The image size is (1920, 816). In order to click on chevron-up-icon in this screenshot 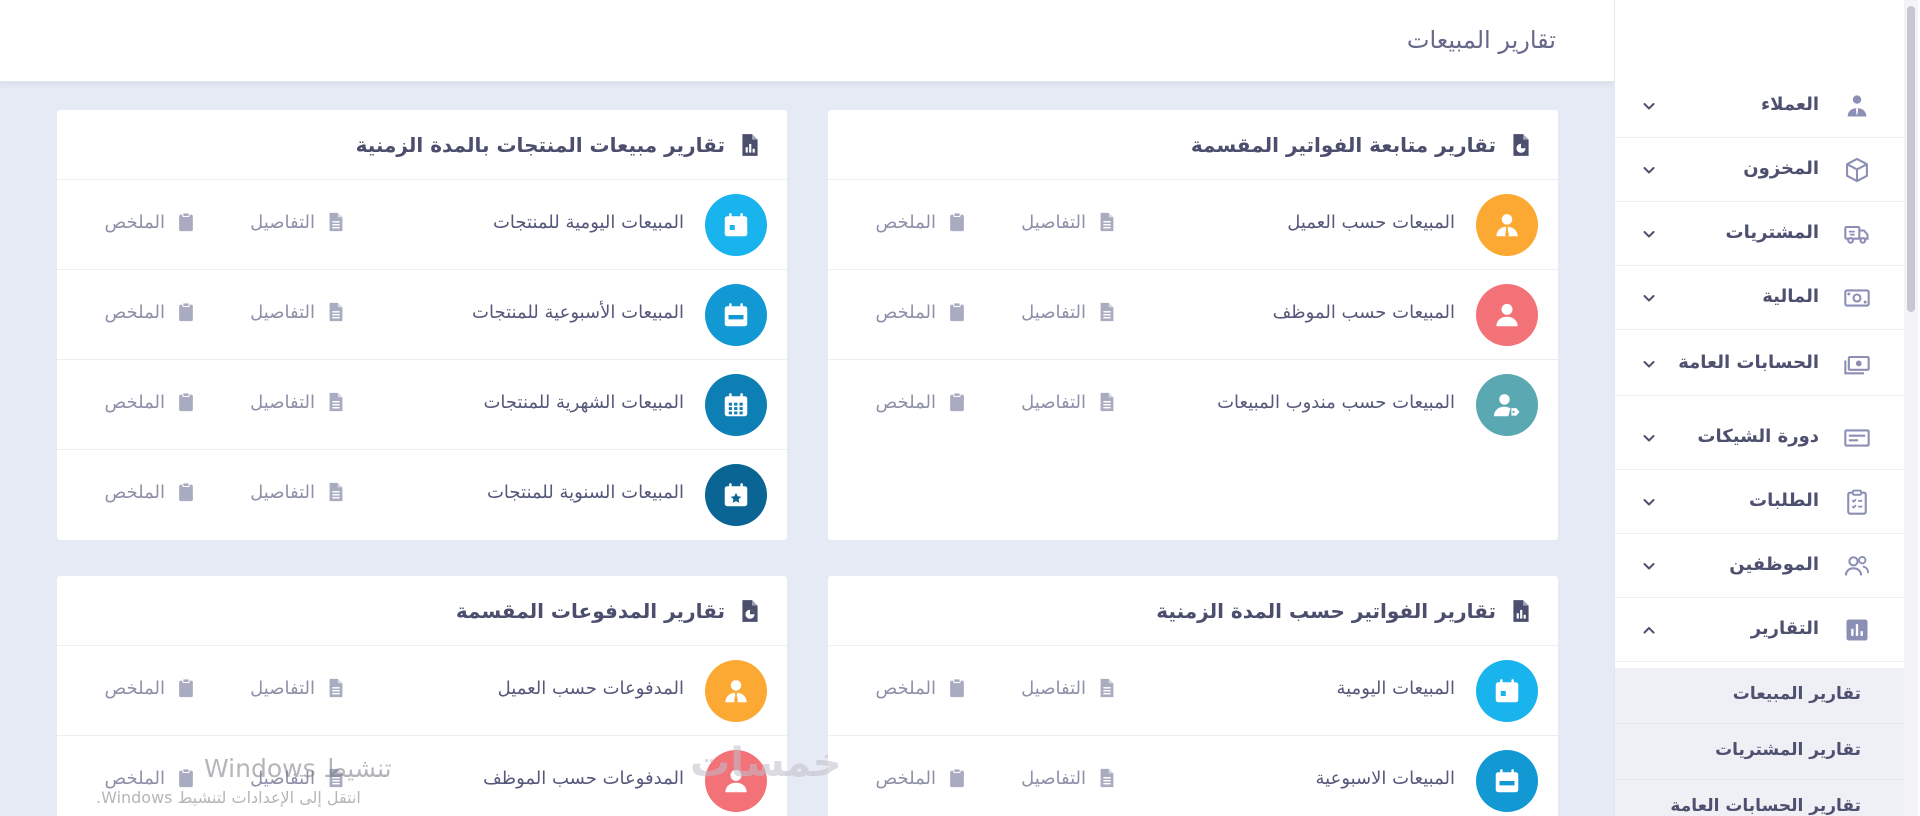, I will do `click(1649, 630)`.